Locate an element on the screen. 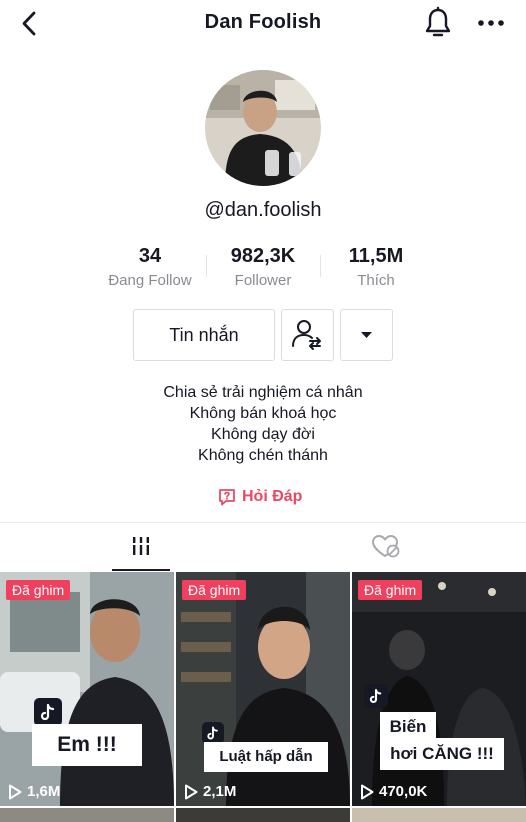  add-friend-icon is located at coordinates (306, 335).